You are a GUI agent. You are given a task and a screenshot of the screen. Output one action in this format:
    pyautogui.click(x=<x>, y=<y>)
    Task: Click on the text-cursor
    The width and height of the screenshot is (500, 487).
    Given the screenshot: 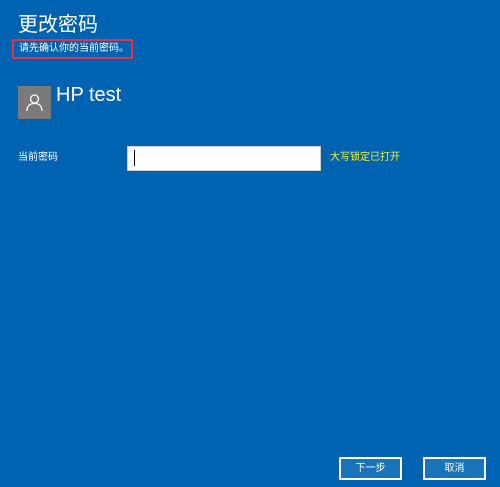 What is the action you would take?
    pyautogui.click(x=134, y=158)
    